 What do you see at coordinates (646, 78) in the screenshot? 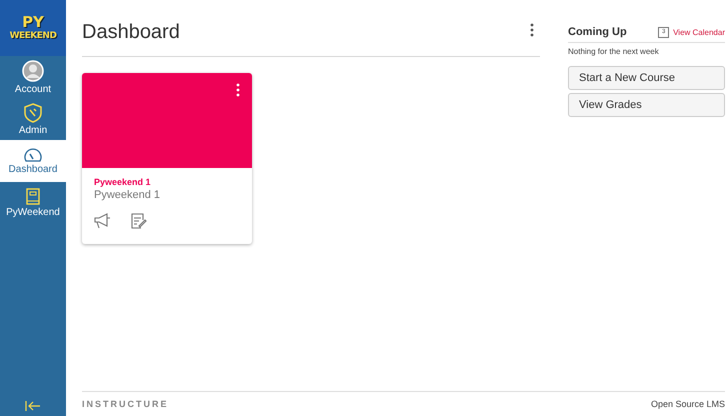
I see `sidebar-button: Start a New Course` at bounding box center [646, 78].